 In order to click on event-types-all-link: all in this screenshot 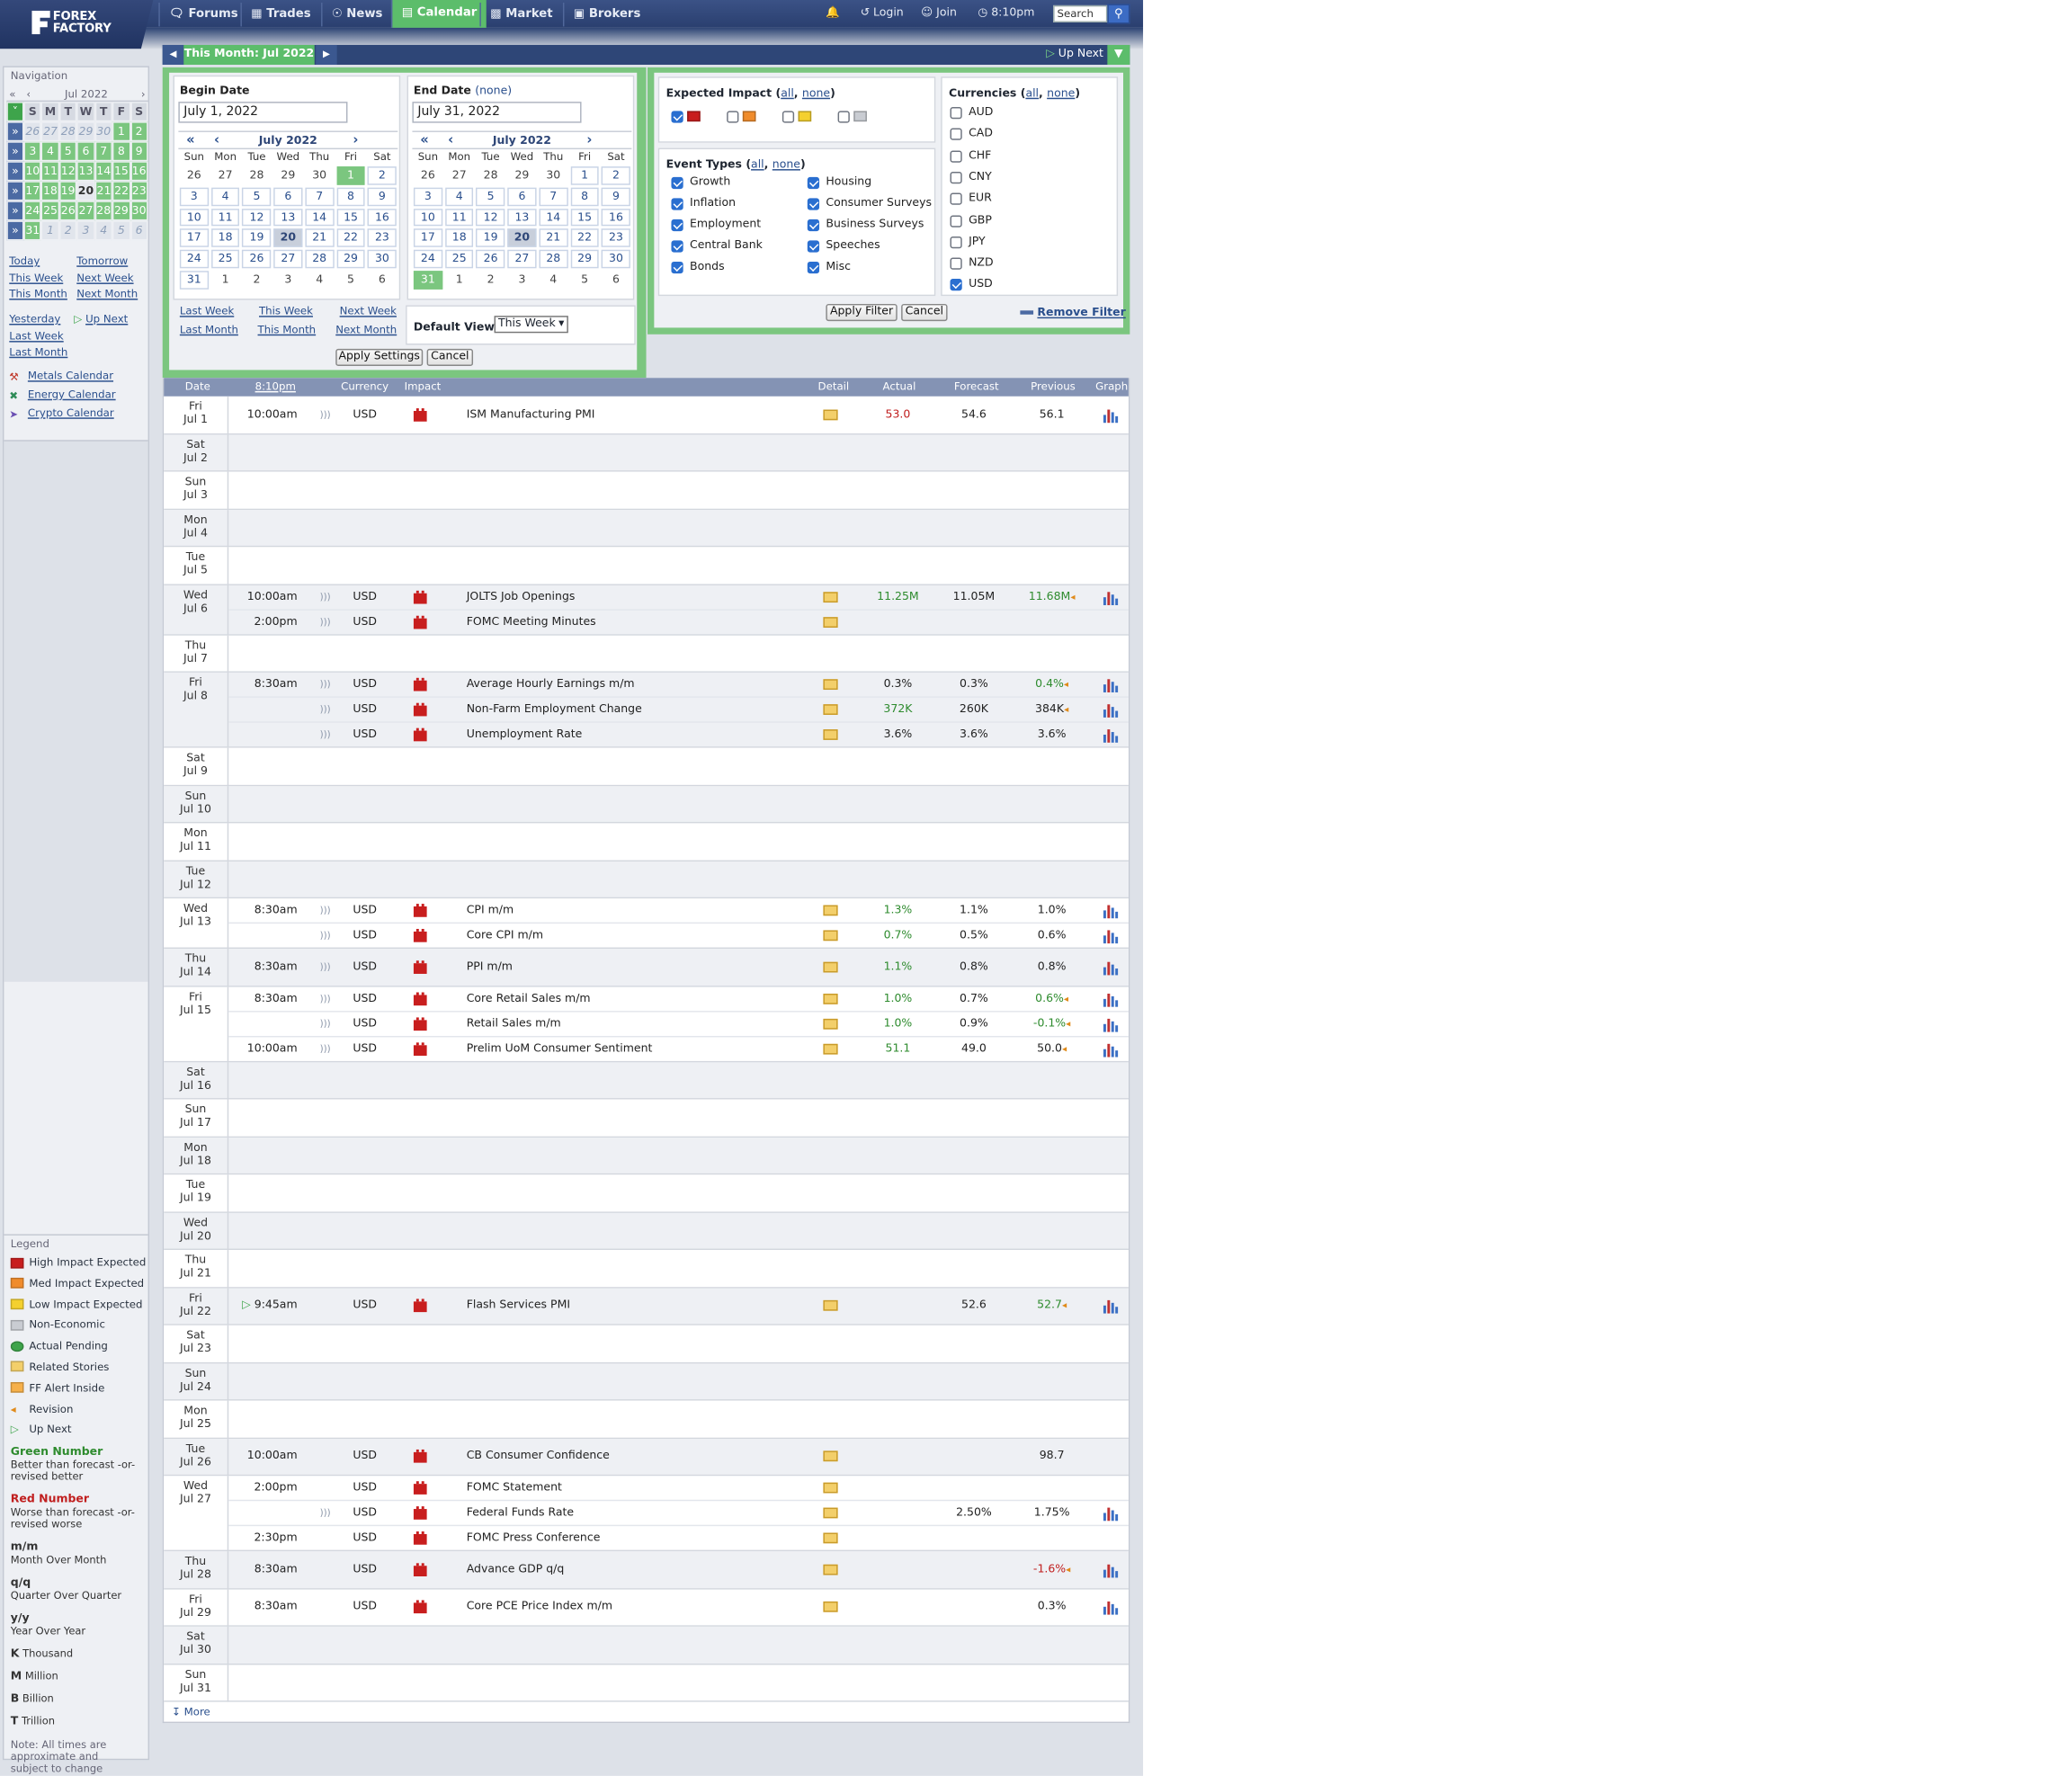, I will do `click(758, 165)`.